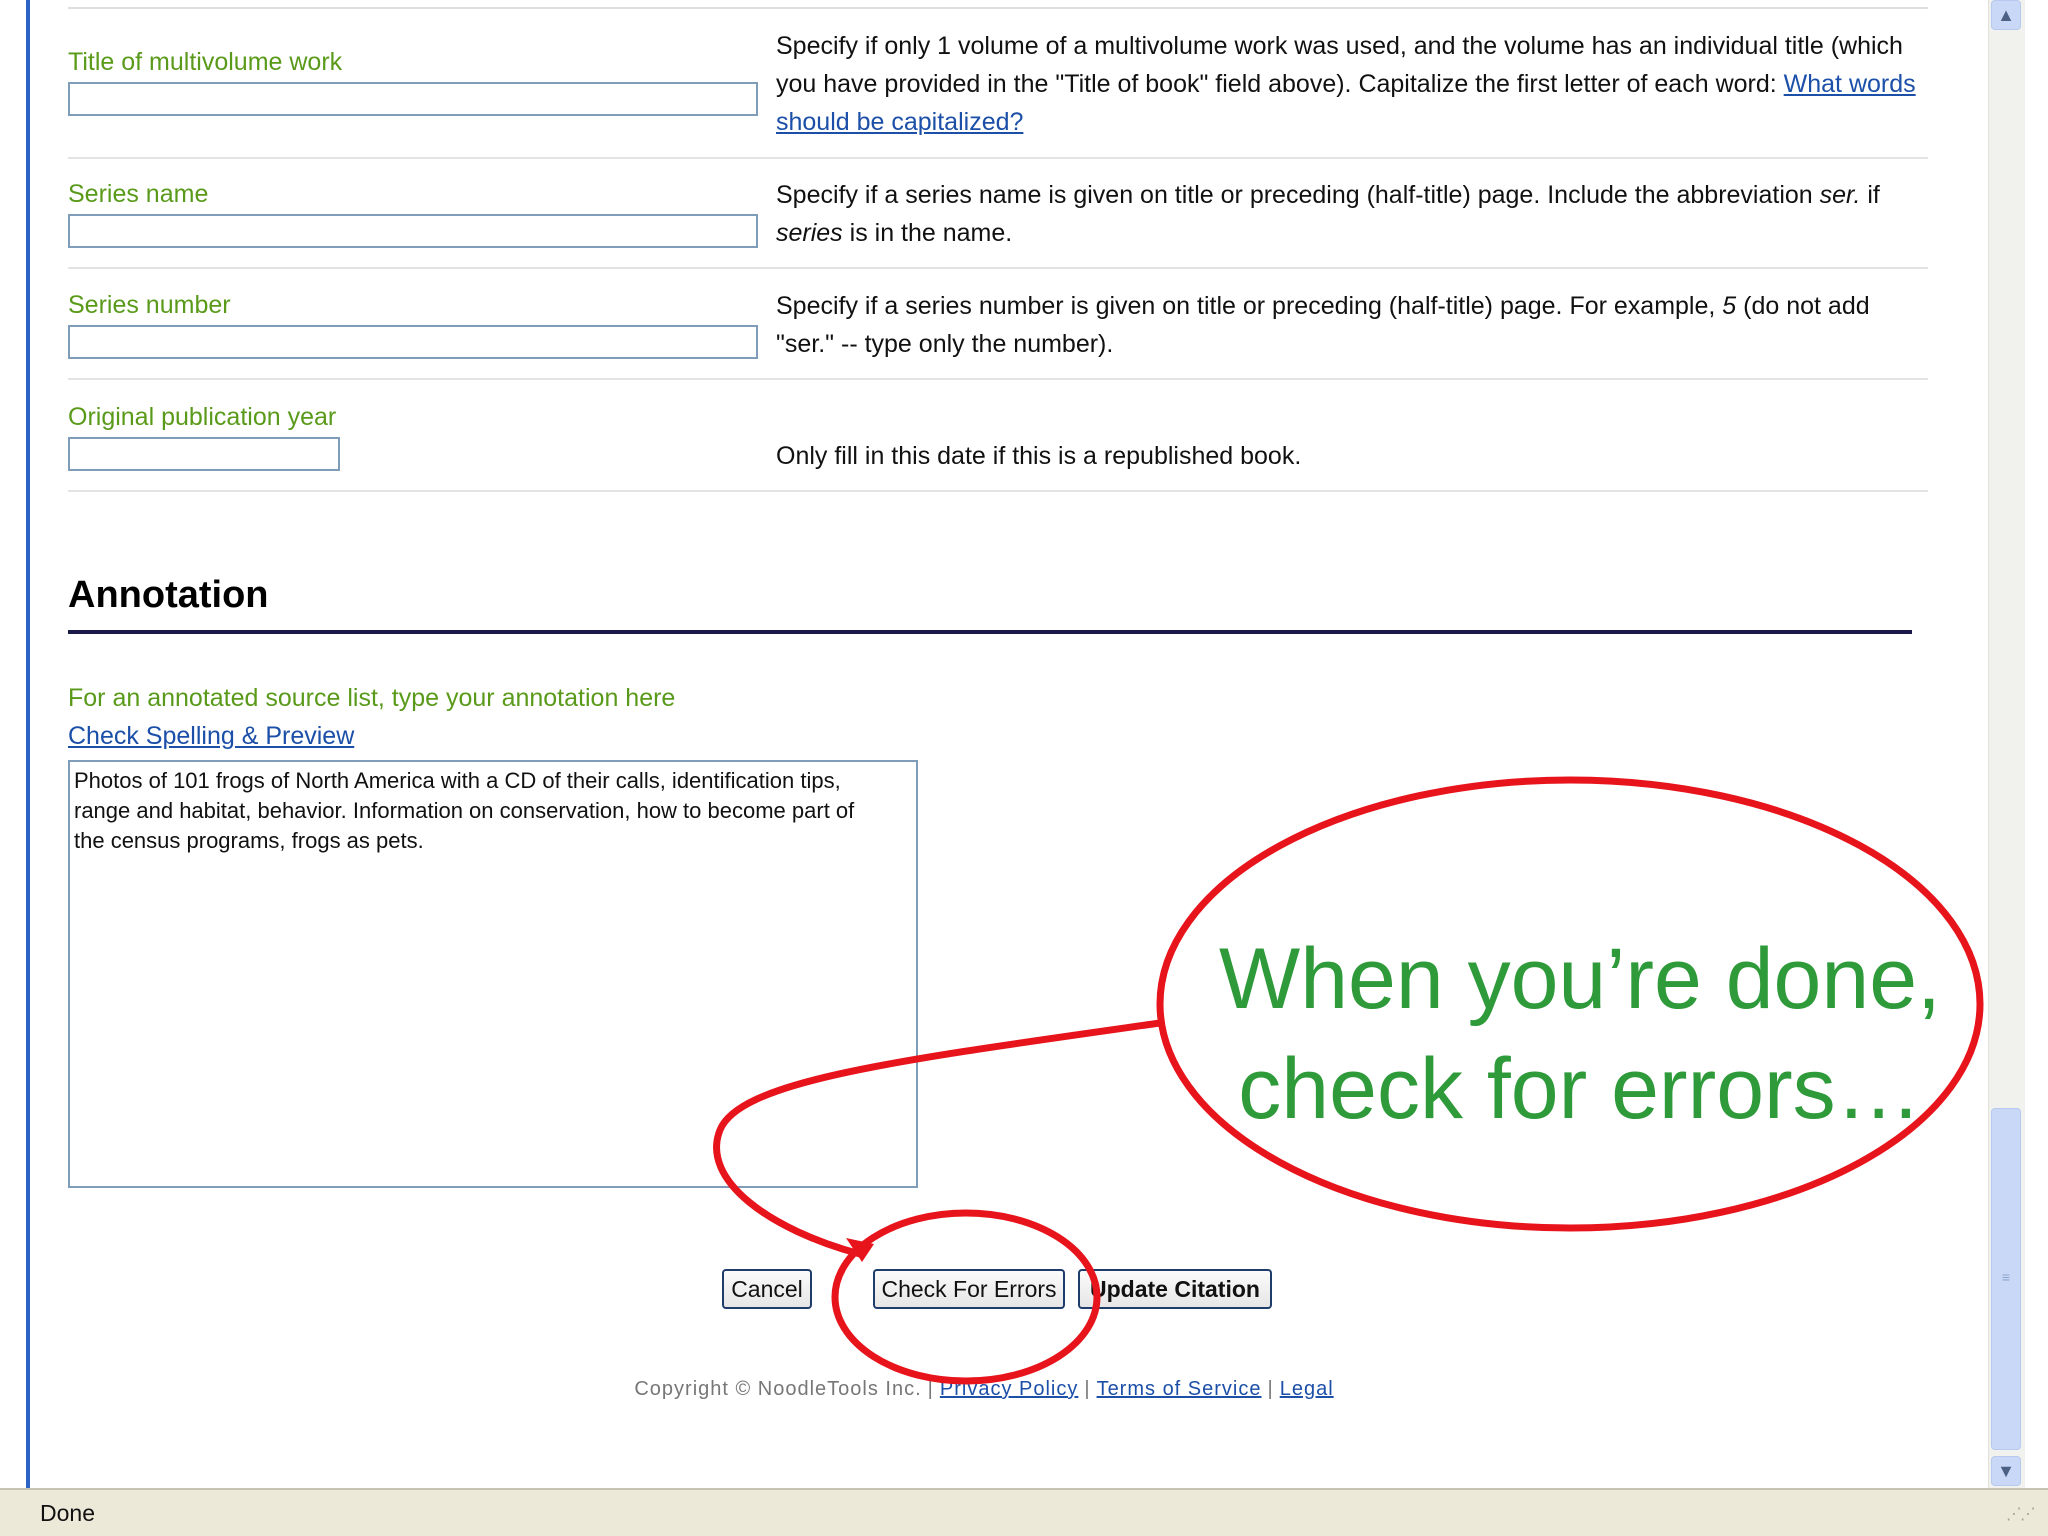 This screenshot has height=1536, width=2048. I want to click on copyright-text: Copyright © NoodleTools Inc., so click(778, 1389).